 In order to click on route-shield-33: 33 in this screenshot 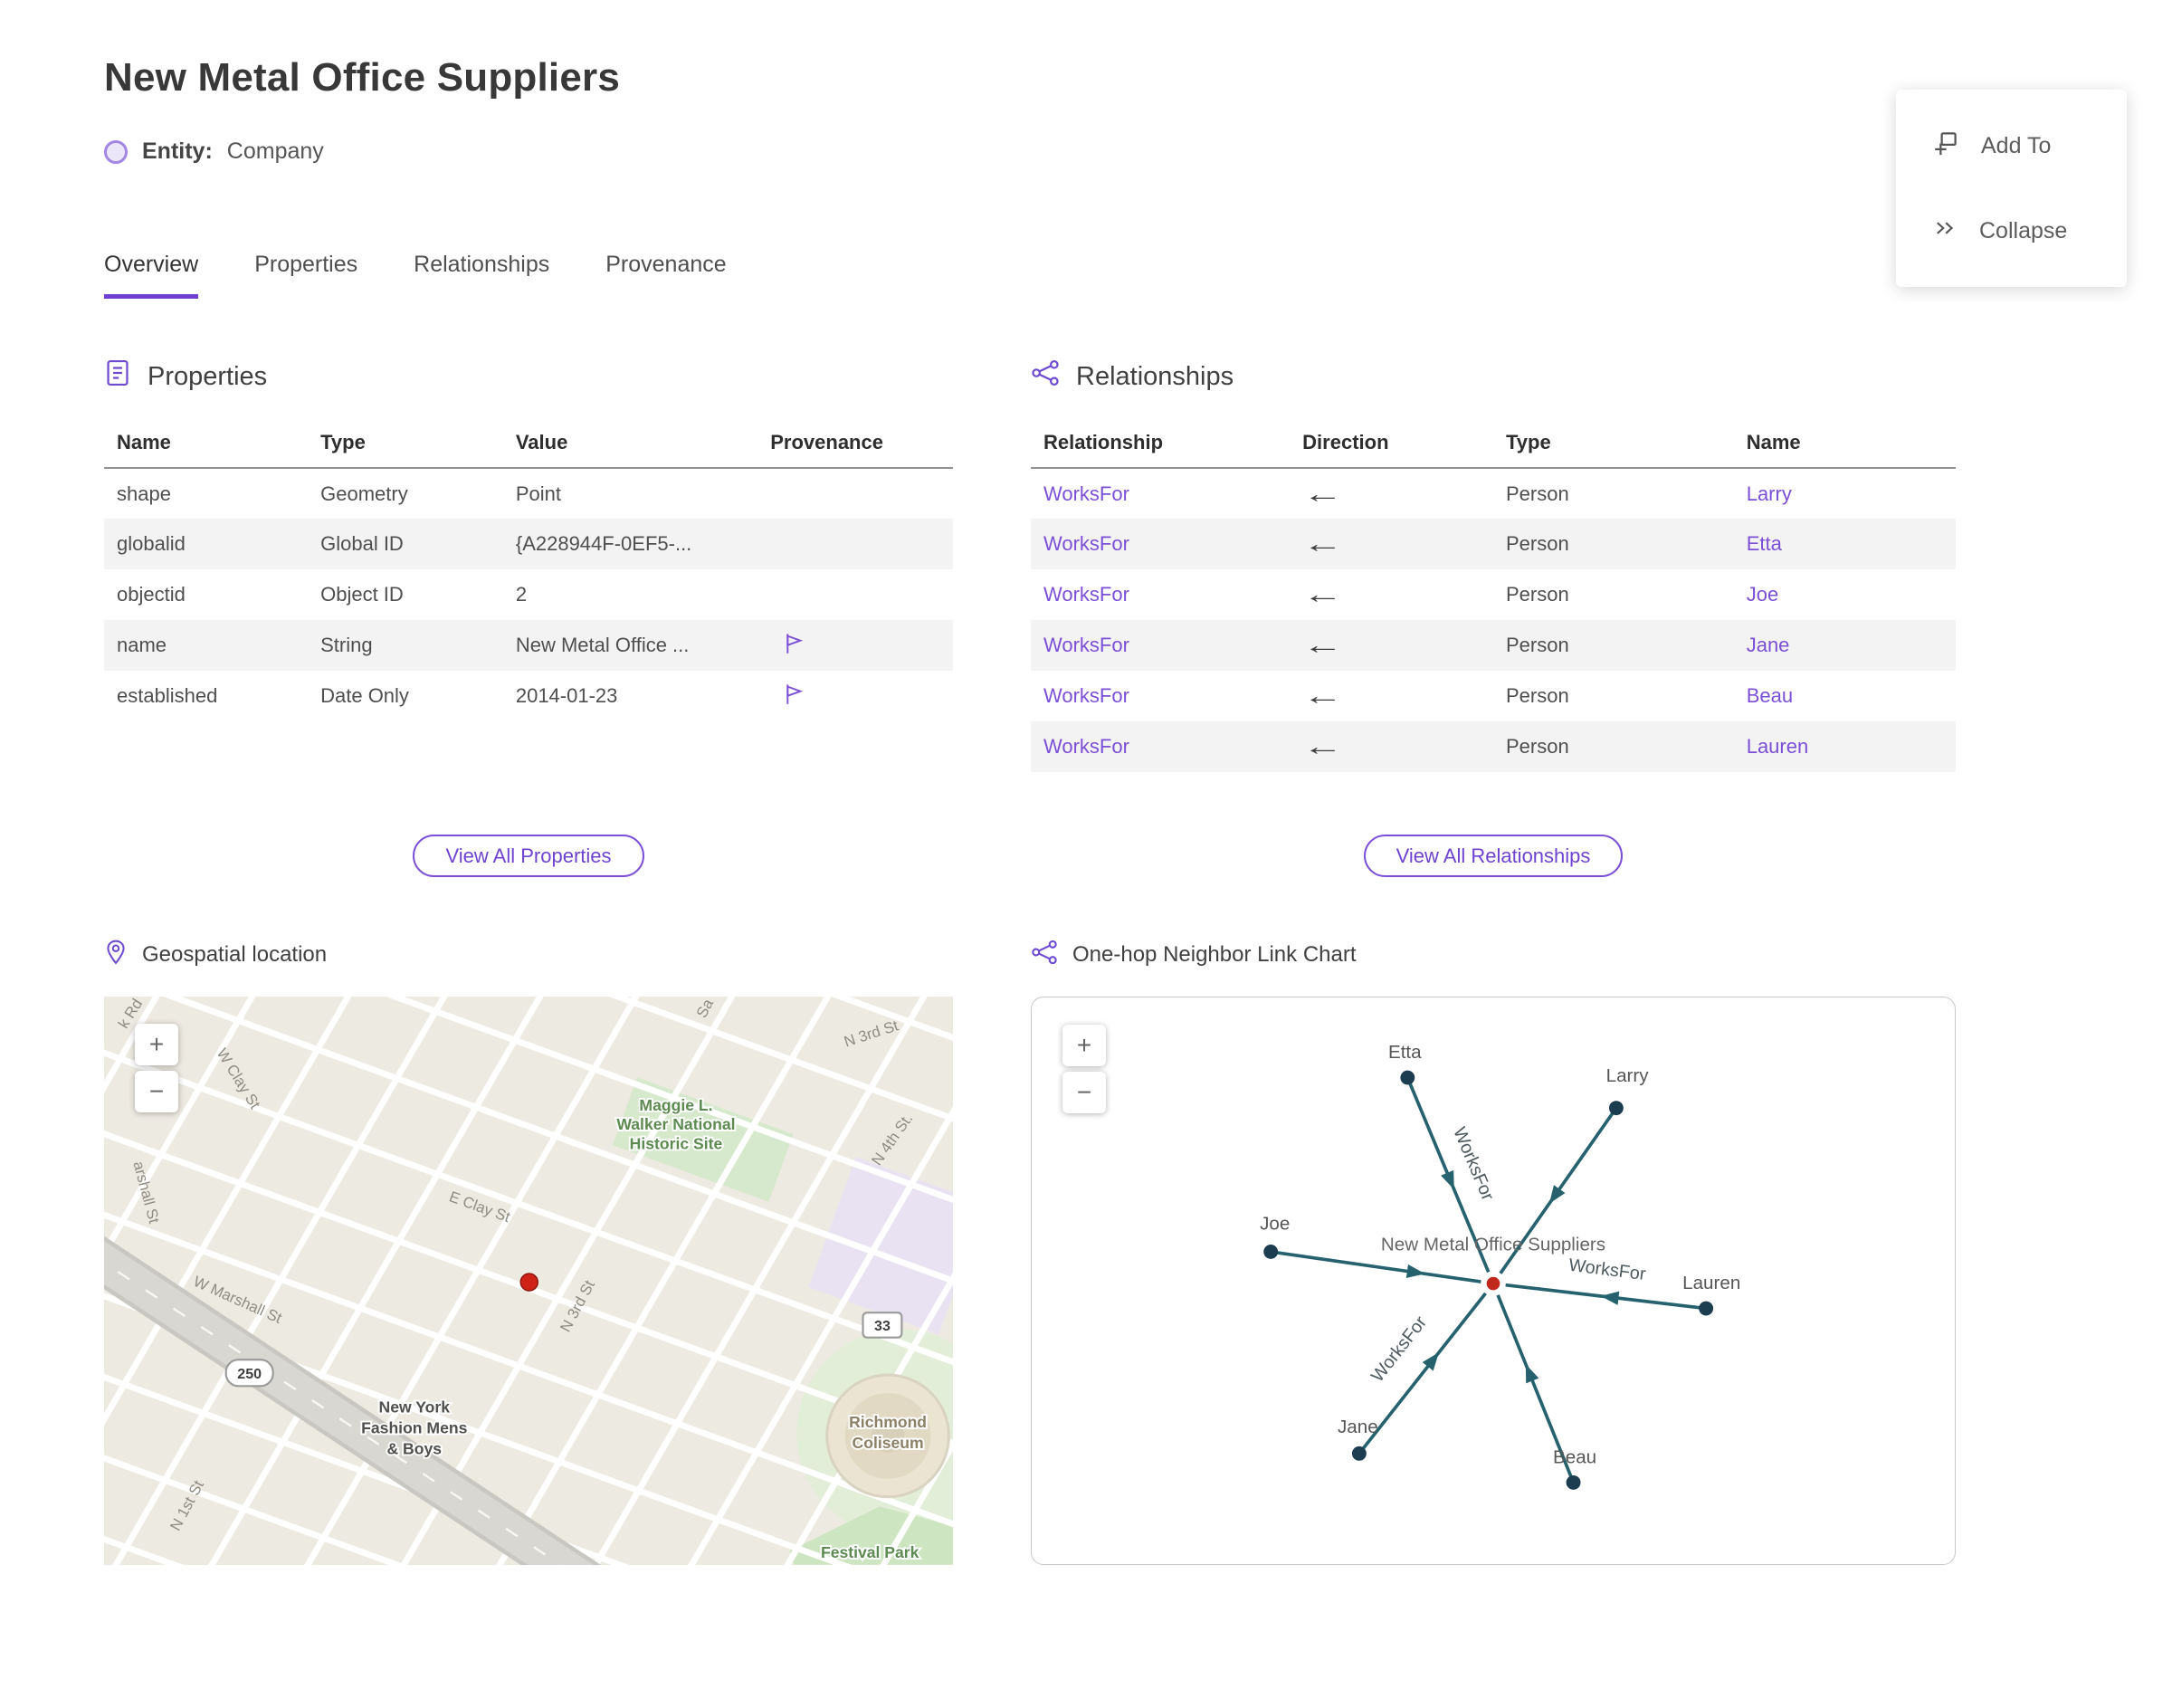, I will do `click(883, 1325)`.